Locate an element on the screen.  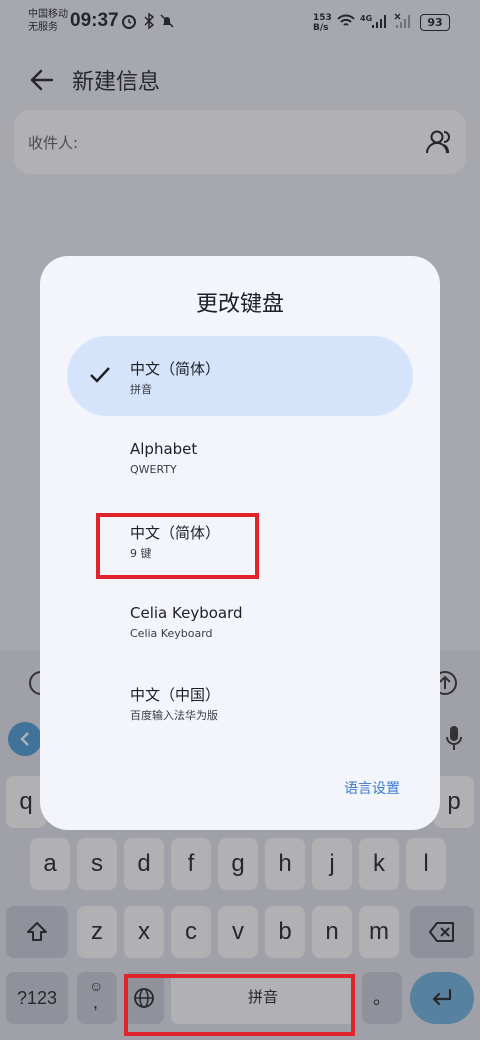
option-subtitle: Celia Keyboard is located at coordinates (171, 633).